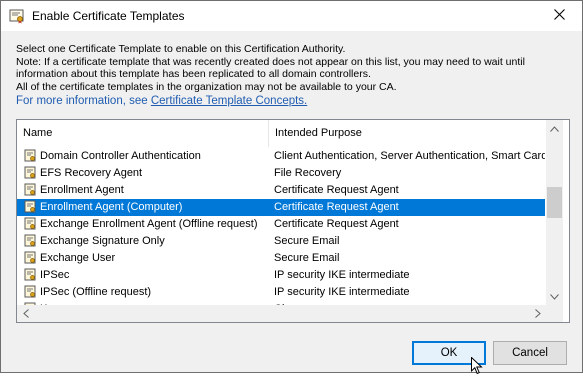  What do you see at coordinates (554, 313) in the screenshot?
I see `scrollbar-corner` at bounding box center [554, 313].